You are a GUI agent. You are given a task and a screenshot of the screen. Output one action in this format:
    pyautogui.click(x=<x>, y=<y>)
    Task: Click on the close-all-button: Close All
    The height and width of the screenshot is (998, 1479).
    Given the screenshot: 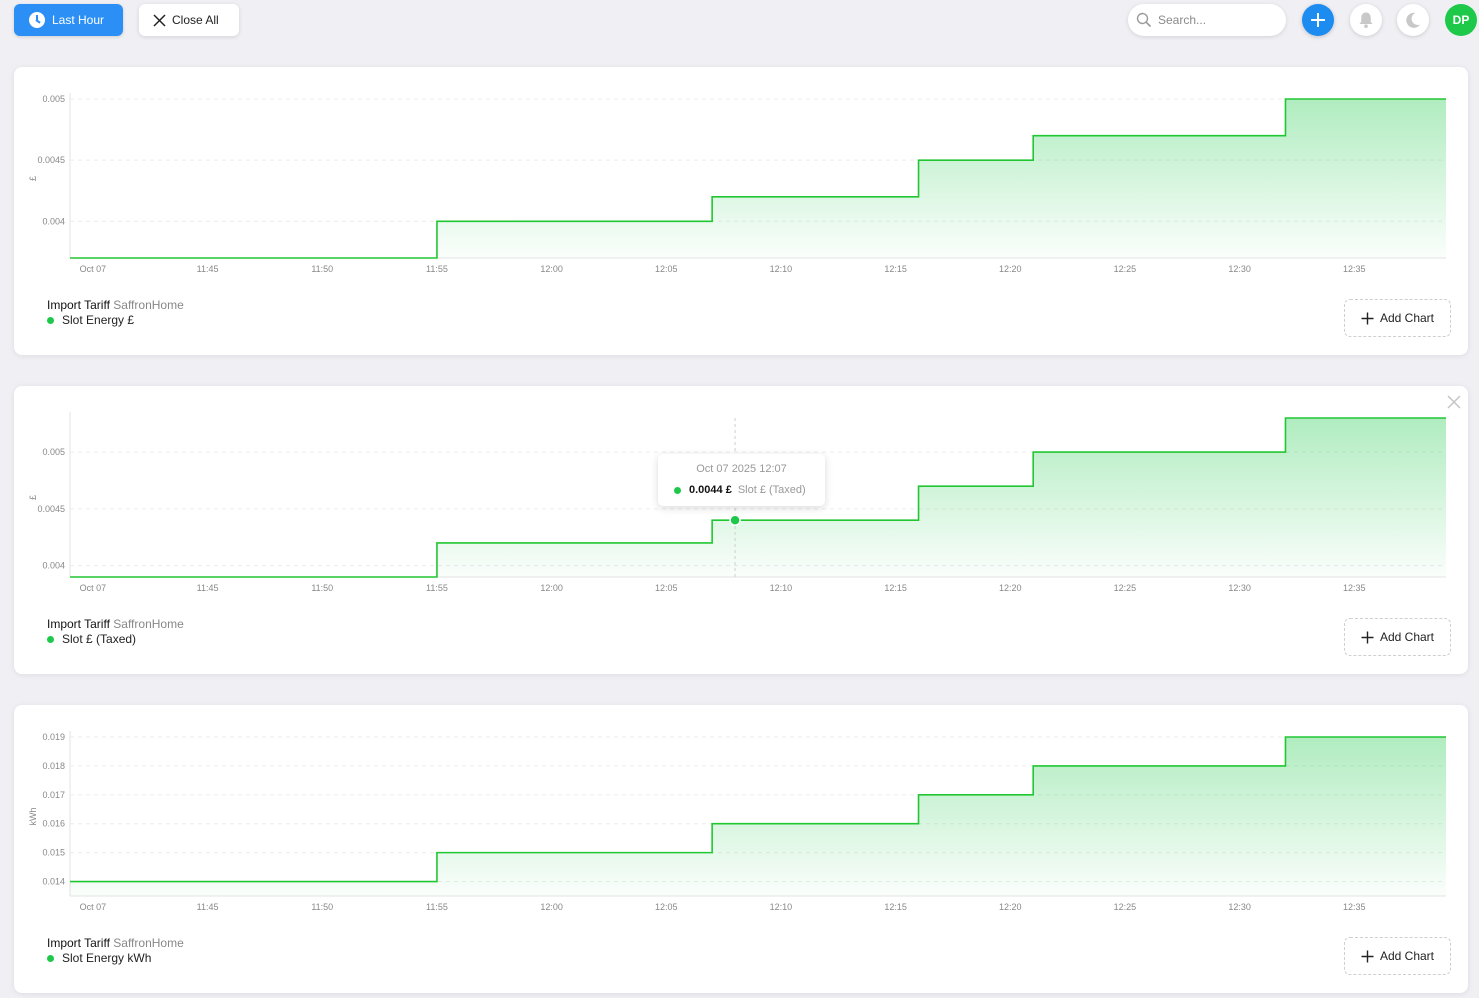 What is the action you would take?
    pyautogui.click(x=189, y=20)
    